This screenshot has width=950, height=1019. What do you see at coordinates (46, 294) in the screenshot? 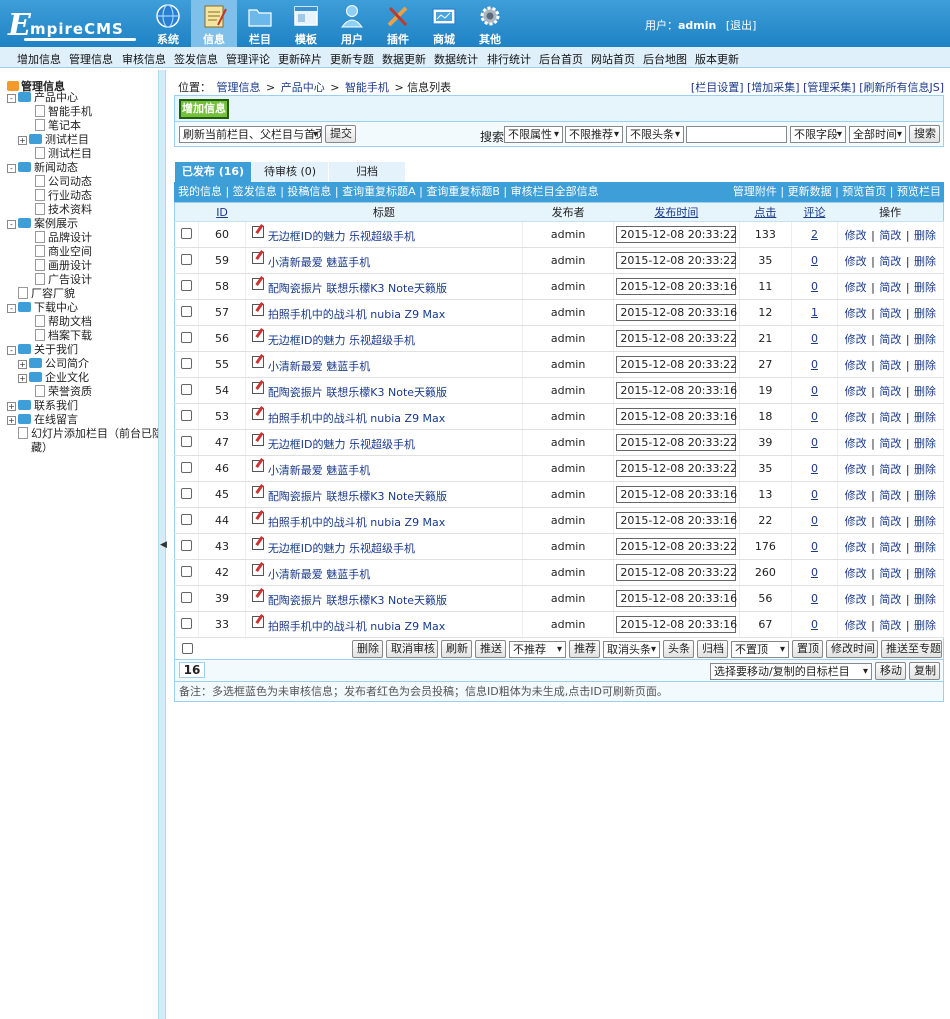
I see `tree-node: 厂容厂貌` at bounding box center [46, 294].